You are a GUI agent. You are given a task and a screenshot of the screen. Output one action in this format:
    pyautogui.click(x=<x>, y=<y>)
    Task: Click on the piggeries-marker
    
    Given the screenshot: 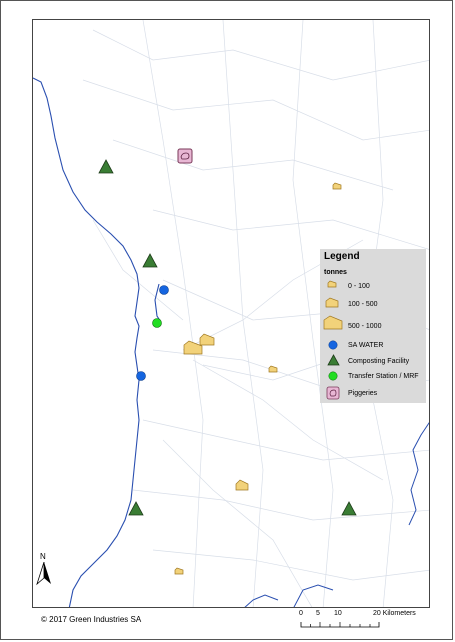 What is the action you would take?
    pyautogui.click(x=185, y=156)
    